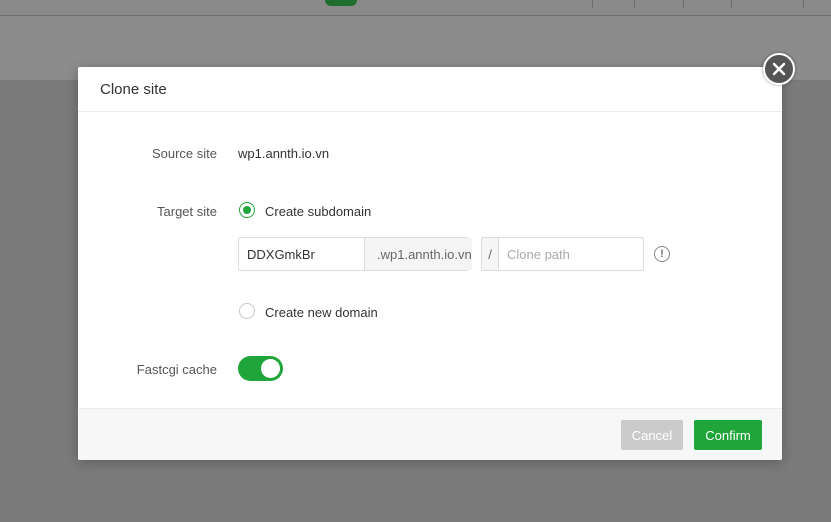 The width and height of the screenshot is (831, 522). I want to click on dialog-footer: Cancel Confirm, so click(430, 434).